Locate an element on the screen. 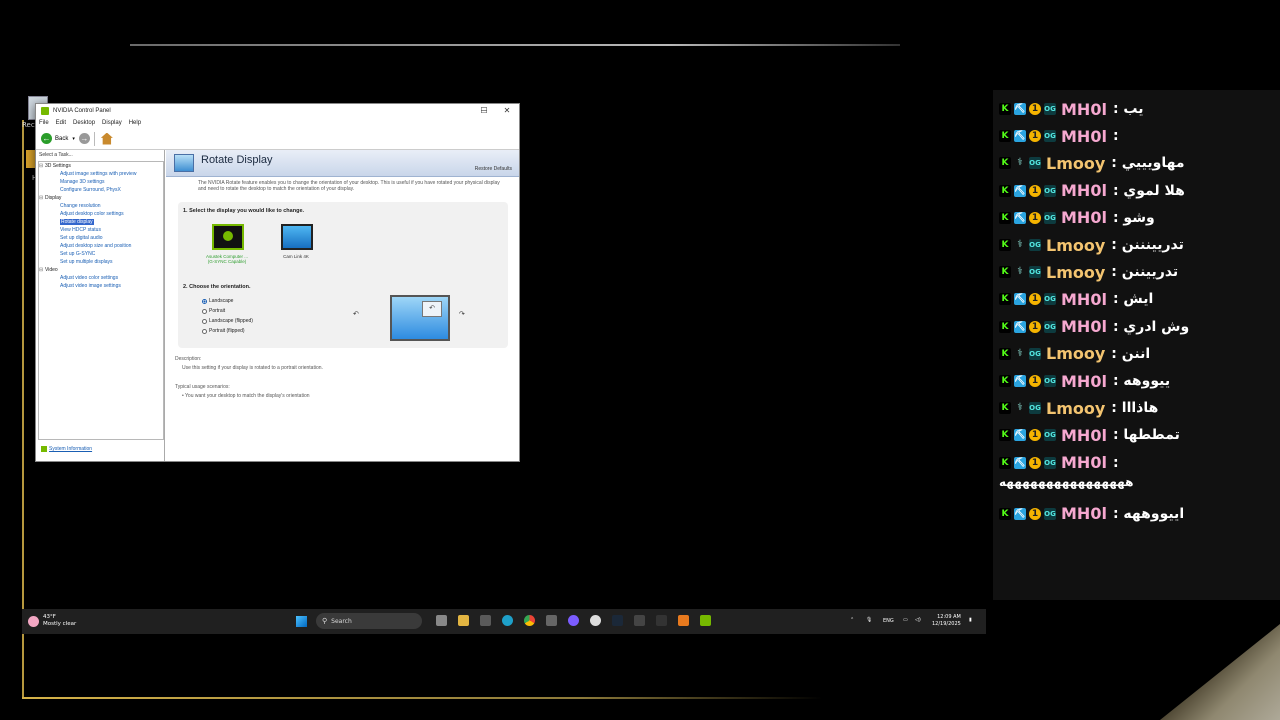 This screenshot has height=720, width=1280. network-icon: ▭ is located at coordinates (905, 620).